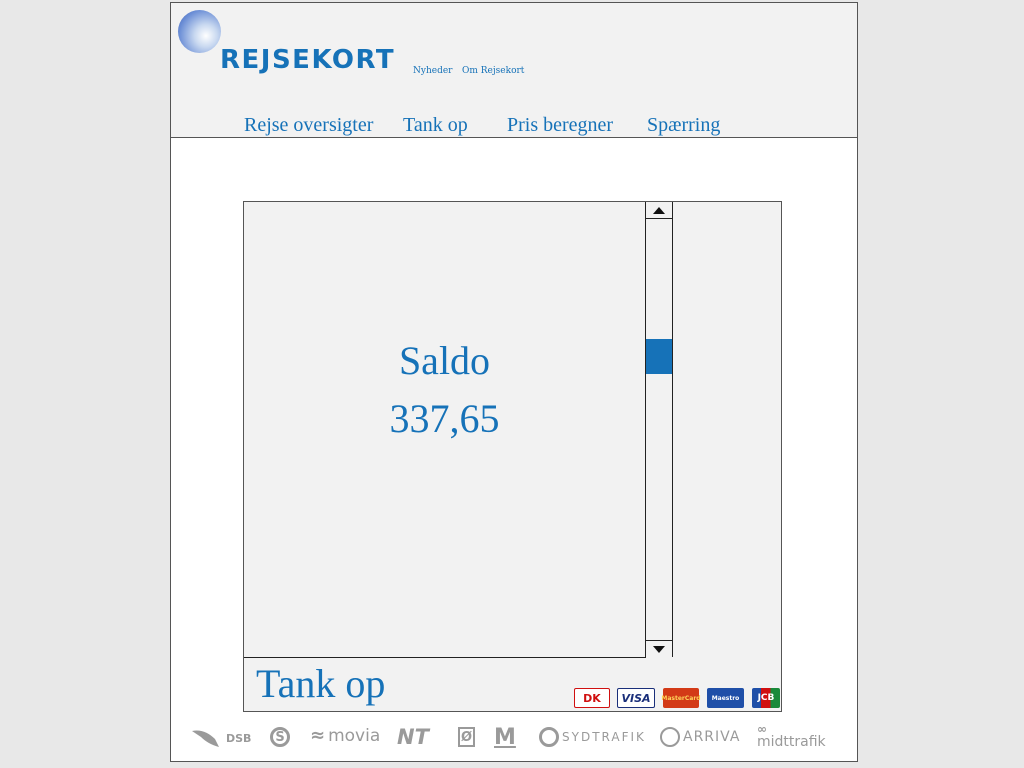 This screenshot has width=1024, height=768. I want to click on metro-label: M, so click(505, 737).